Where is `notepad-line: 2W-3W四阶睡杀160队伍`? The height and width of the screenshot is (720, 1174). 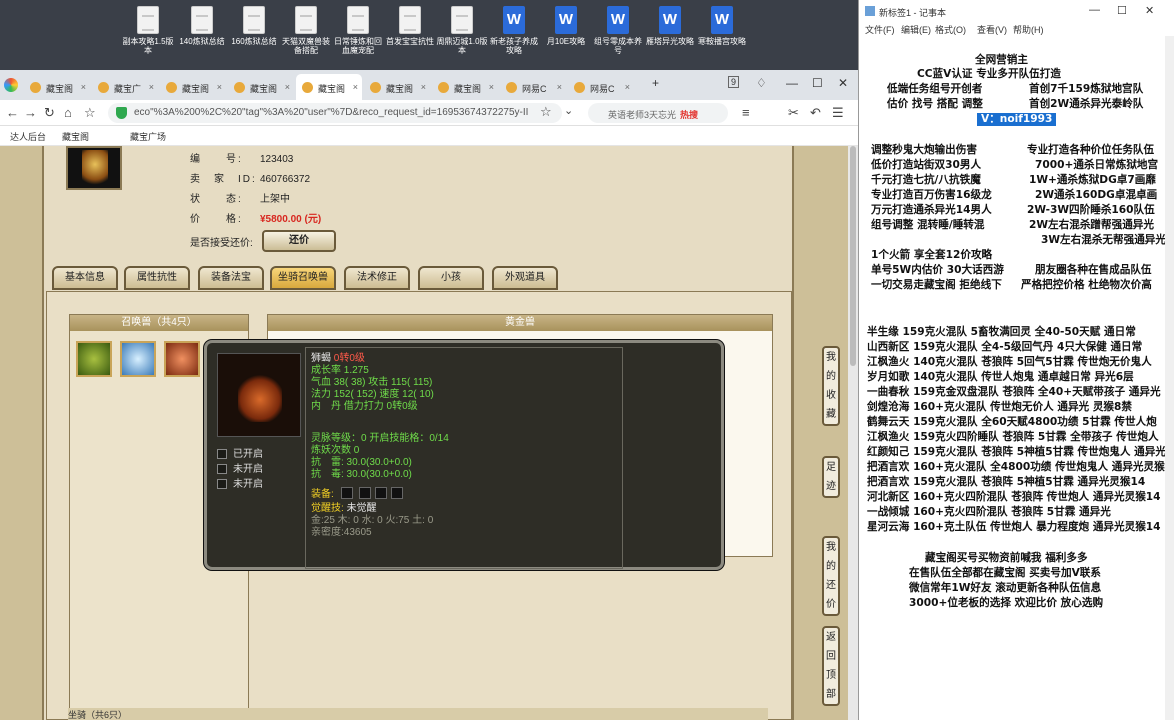
notepad-line: 2W-3W四阶睡杀160队伍 is located at coordinates (1091, 210).